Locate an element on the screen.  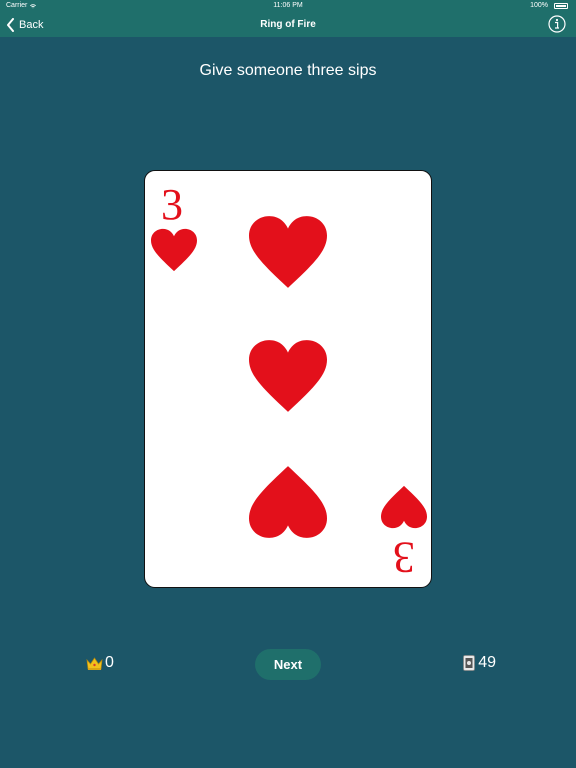
status-bar: Carrier 11:06 PM 100% is located at coordinates (288, 6).